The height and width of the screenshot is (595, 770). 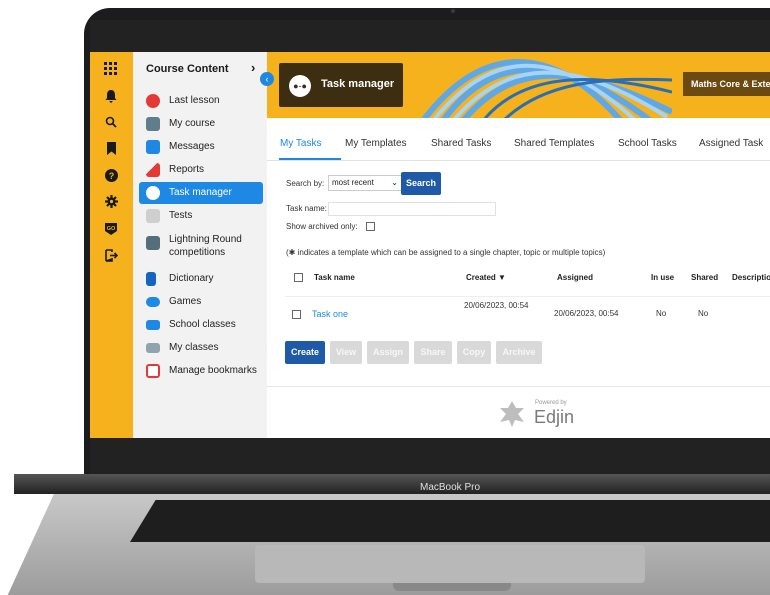 I want to click on task-manager-icon, so click(x=153, y=193).